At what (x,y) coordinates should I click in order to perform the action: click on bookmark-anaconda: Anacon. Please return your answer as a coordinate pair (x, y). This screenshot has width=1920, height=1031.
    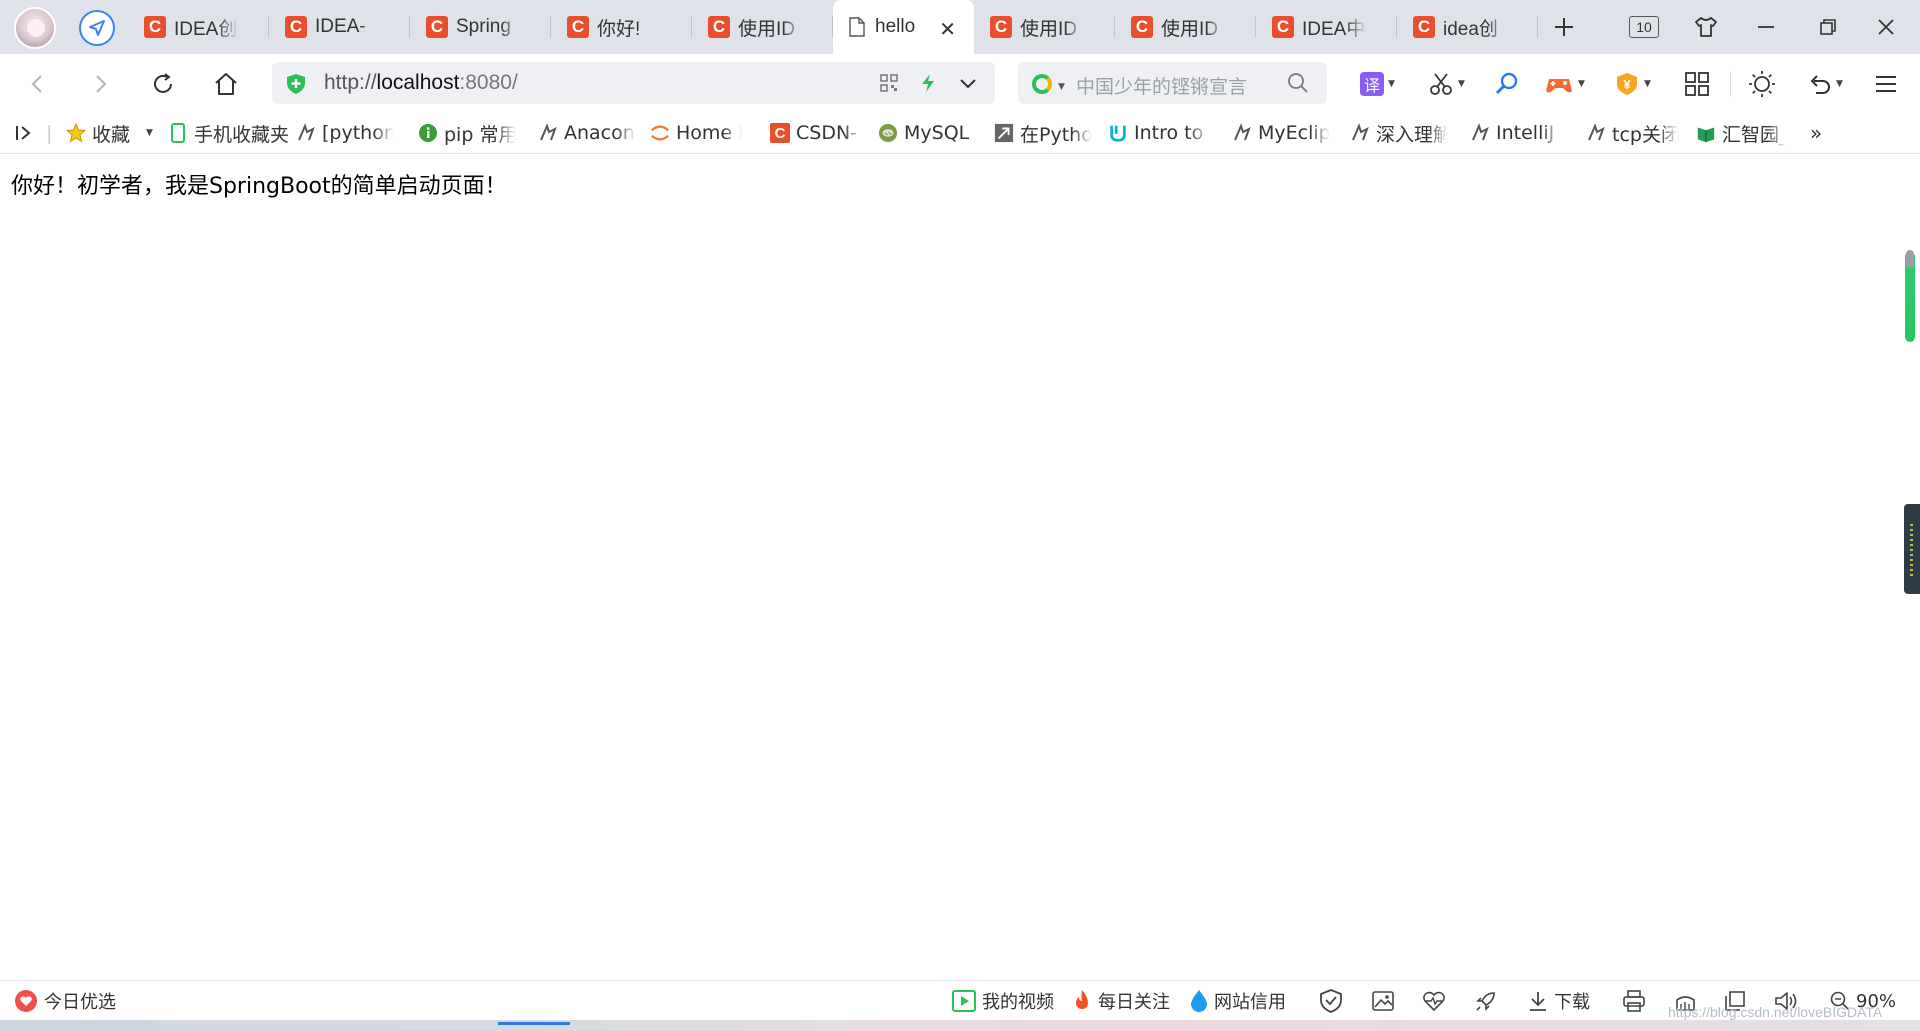
    Looking at the image, I should click on (587, 133).